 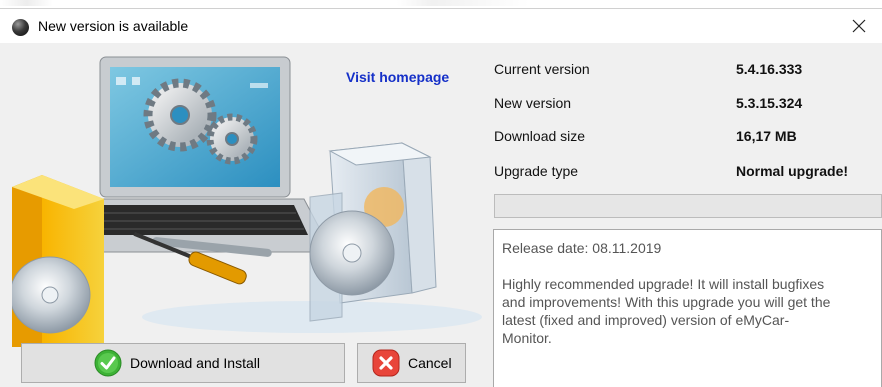 I want to click on visit-homepage-link: Visit homepage, so click(x=397, y=77).